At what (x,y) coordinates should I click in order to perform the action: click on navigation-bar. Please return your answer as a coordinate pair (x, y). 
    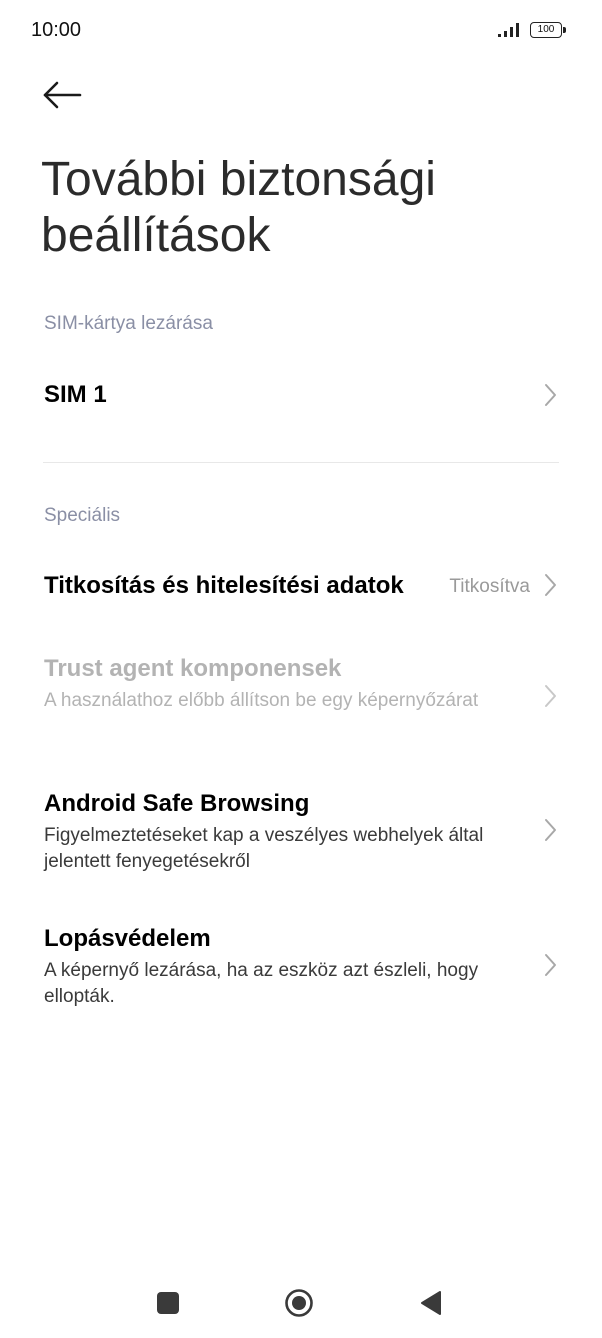
    Looking at the image, I should click on (301, 1304).